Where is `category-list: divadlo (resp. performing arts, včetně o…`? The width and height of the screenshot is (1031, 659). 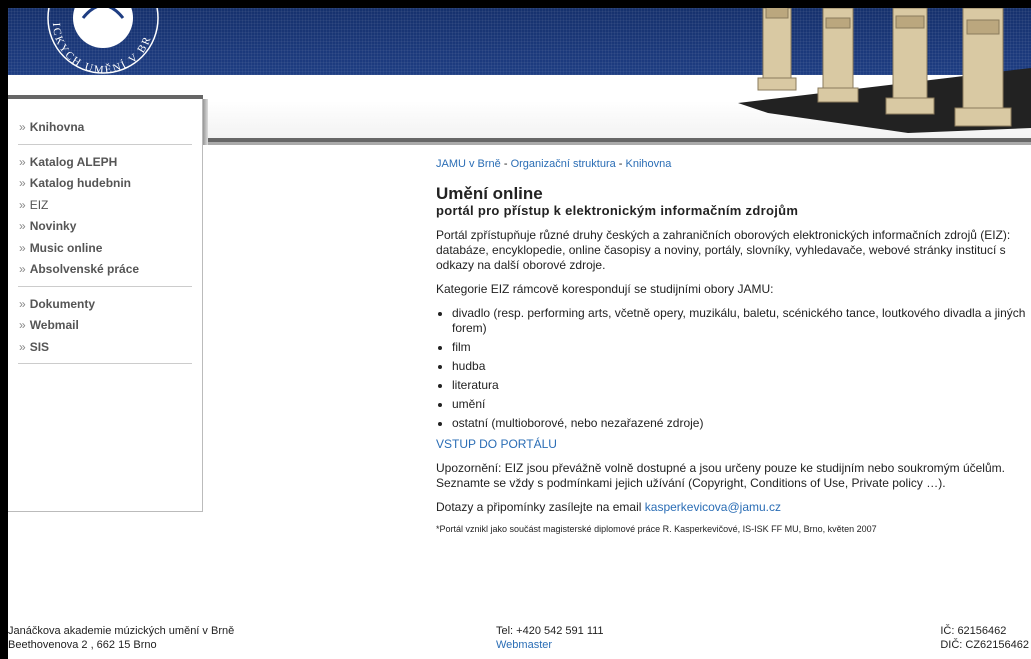
category-list: divadlo (resp. performing arts, včetně o… is located at coordinates (733, 368).